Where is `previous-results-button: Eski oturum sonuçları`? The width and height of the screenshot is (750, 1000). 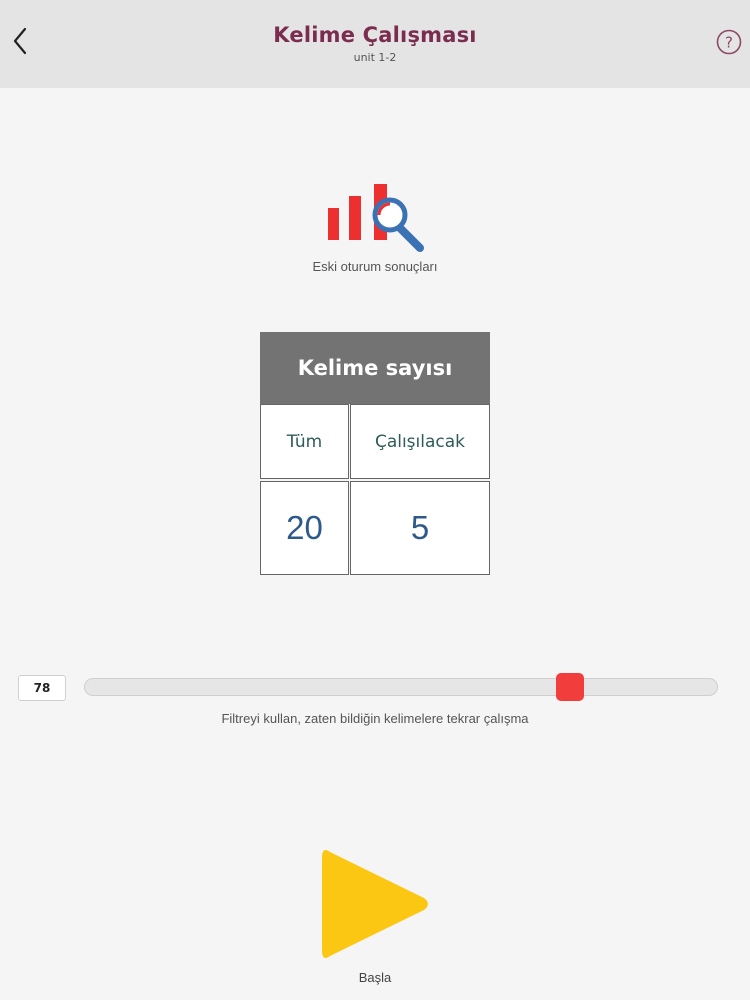
previous-results-button: Eski oturum sonuçları is located at coordinates (375, 228).